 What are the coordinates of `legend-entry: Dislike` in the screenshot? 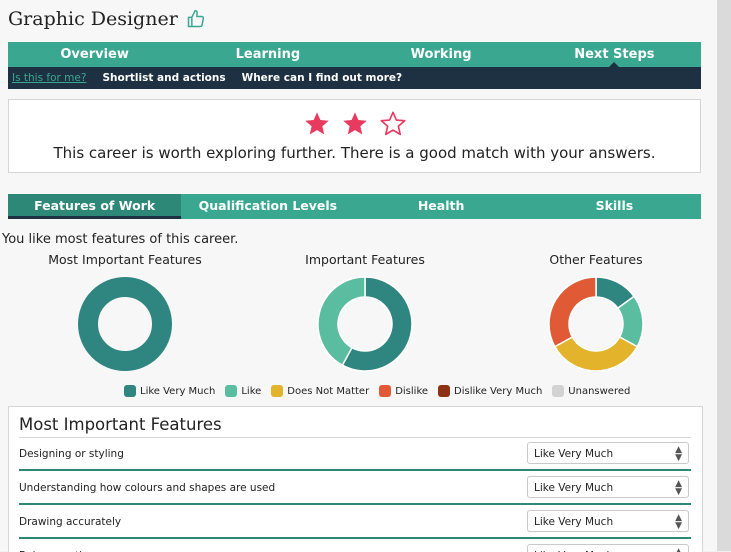 It's located at (403, 391).